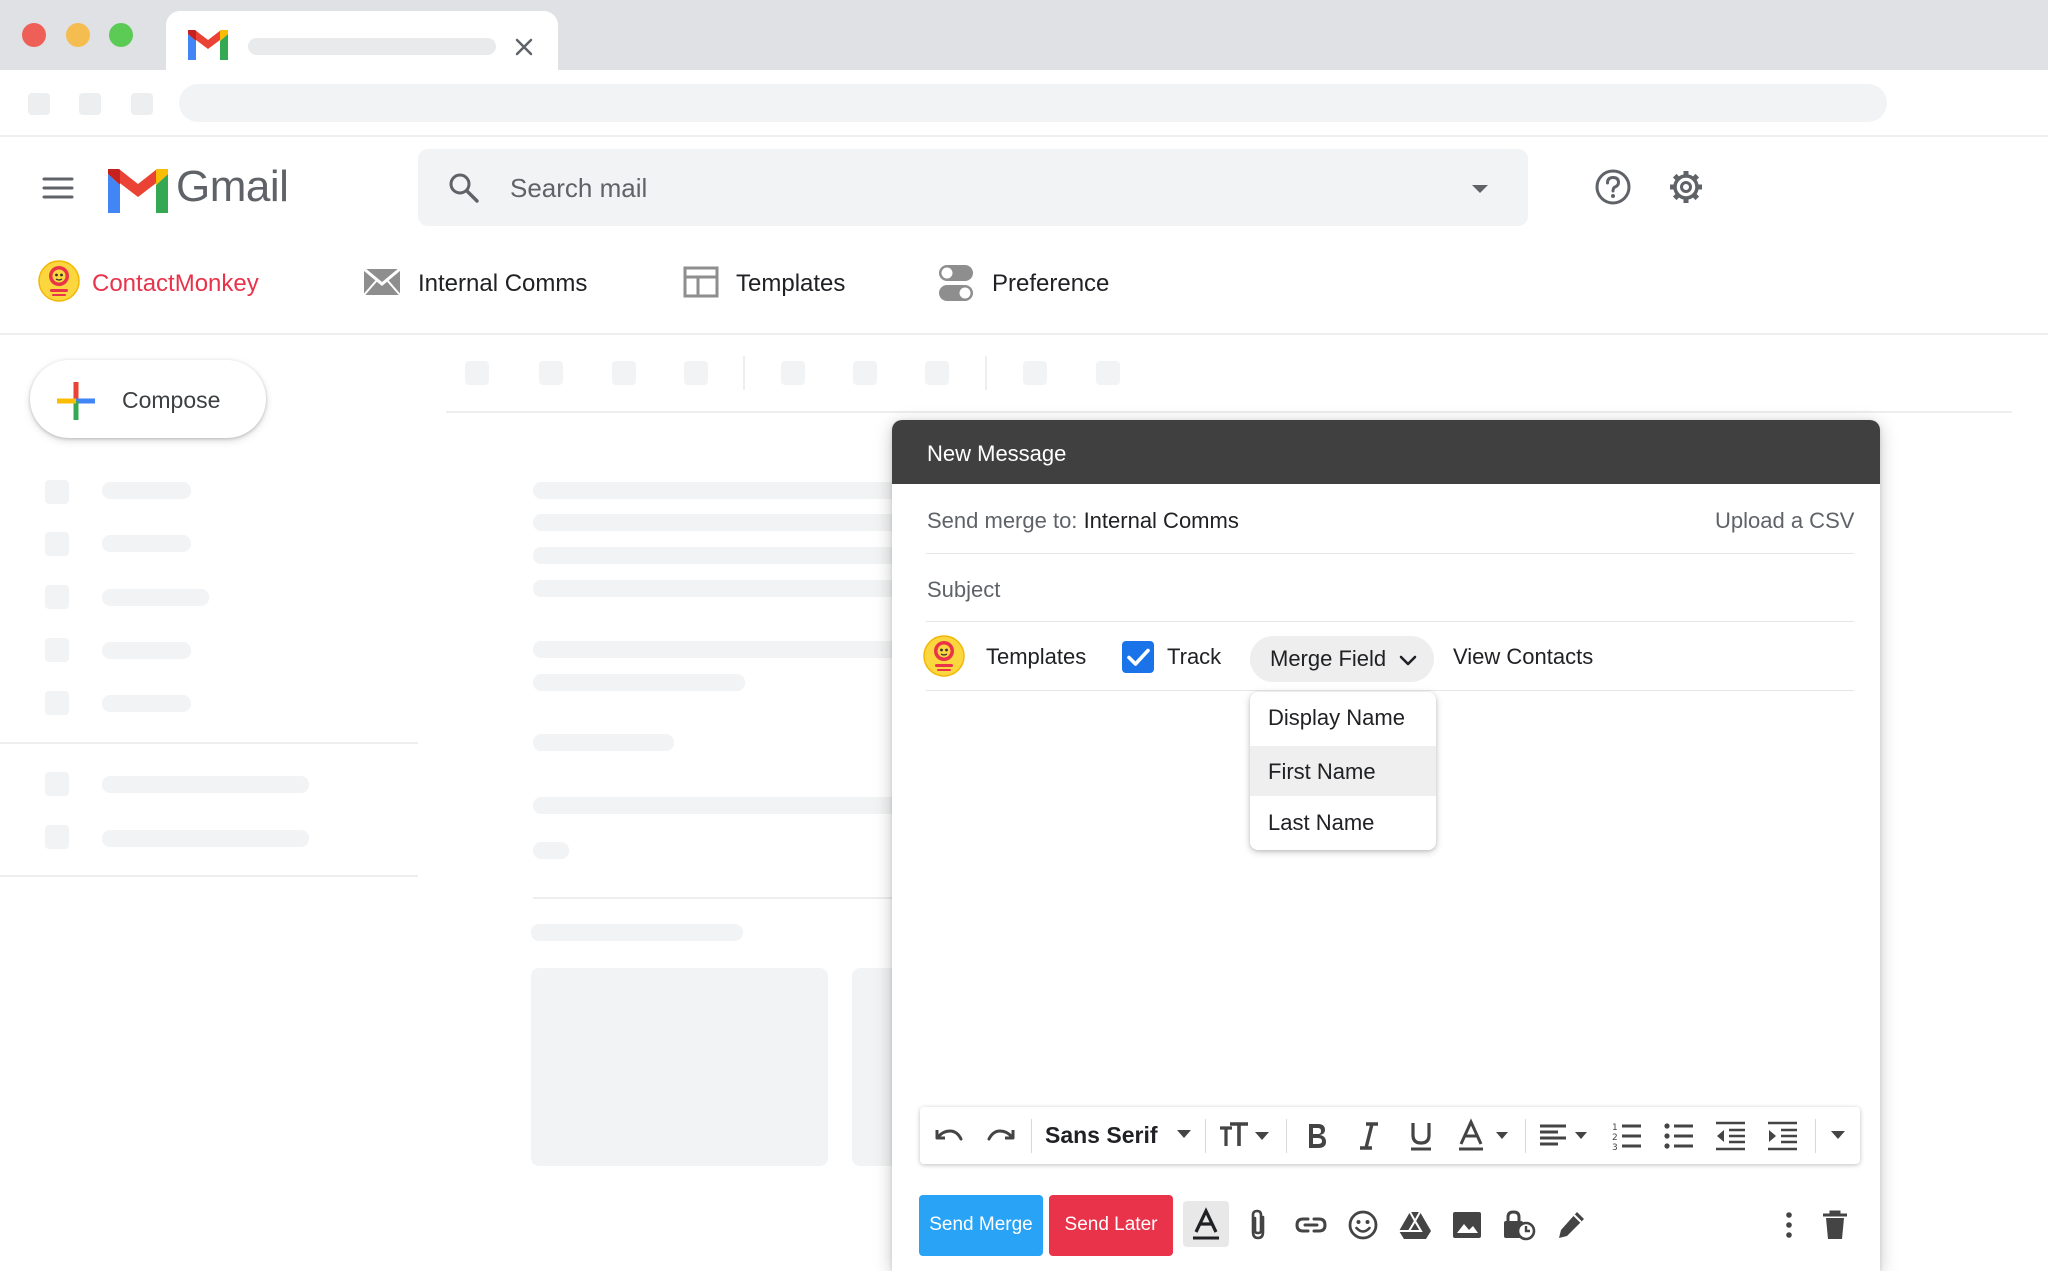 The width and height of the screenshot is (2048, 1271). What do you see at coordinates (34, 35) in the screenshot?
I see `window-close-light` at bounding box center [34, 35].